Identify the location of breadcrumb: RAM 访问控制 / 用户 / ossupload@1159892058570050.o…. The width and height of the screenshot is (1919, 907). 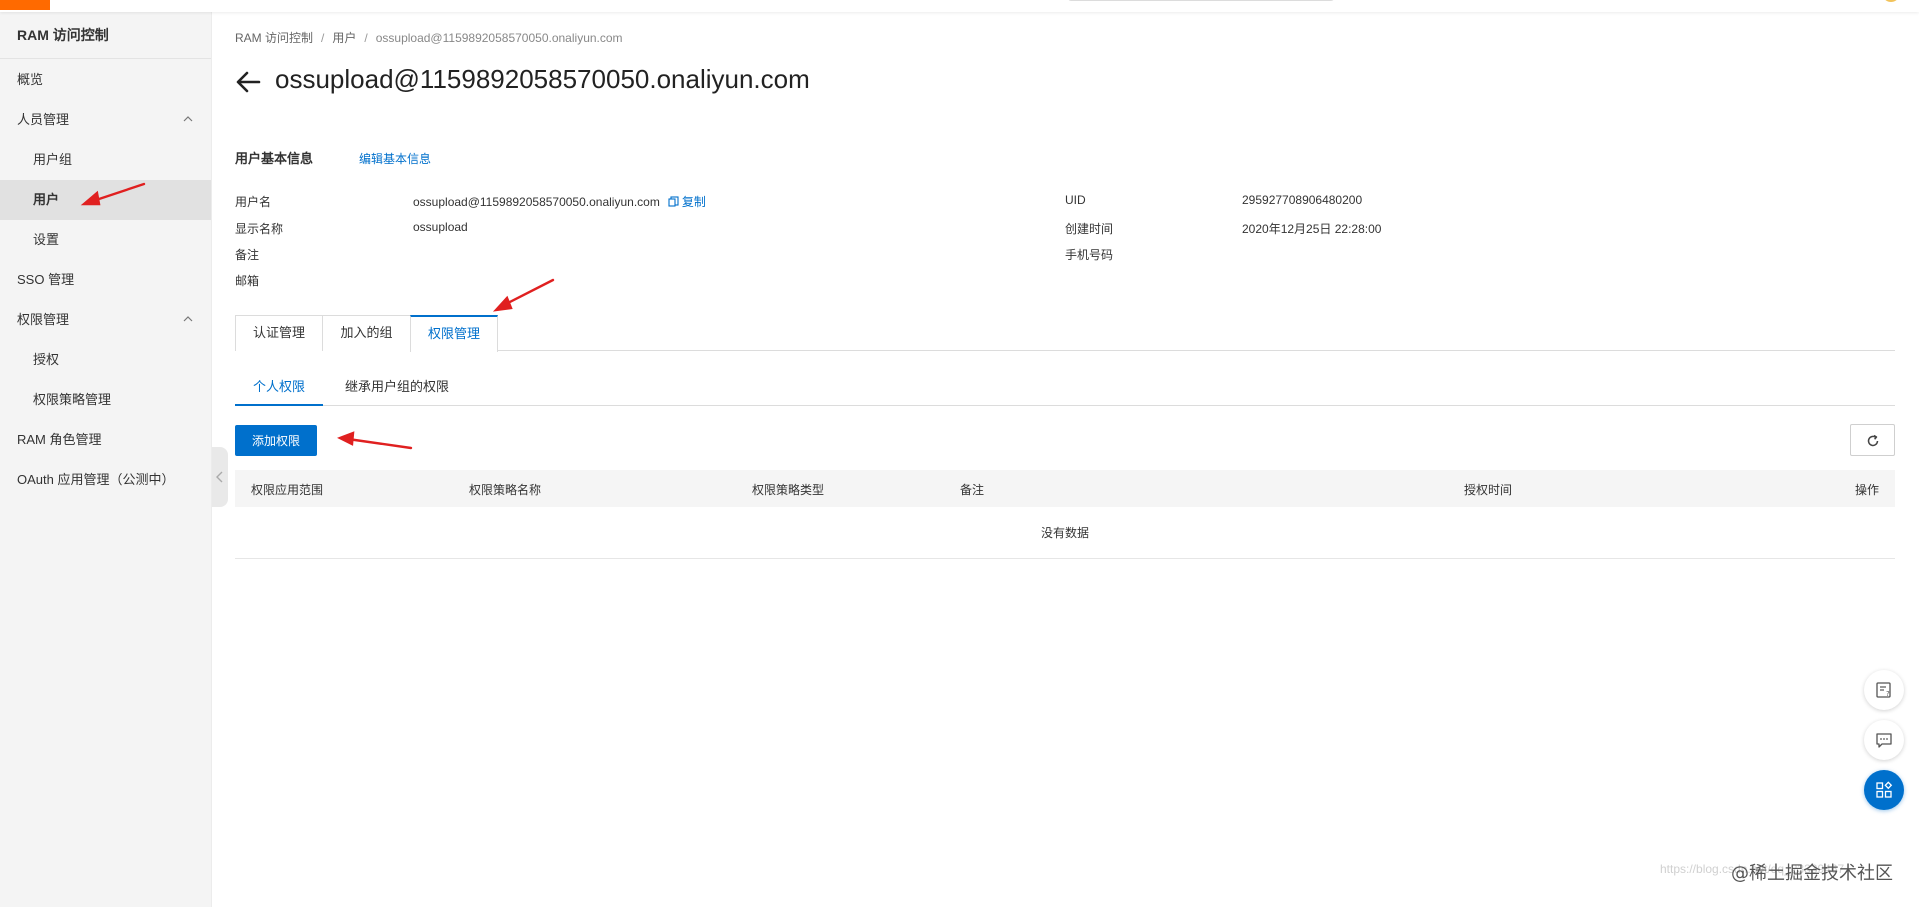
(429, 37).